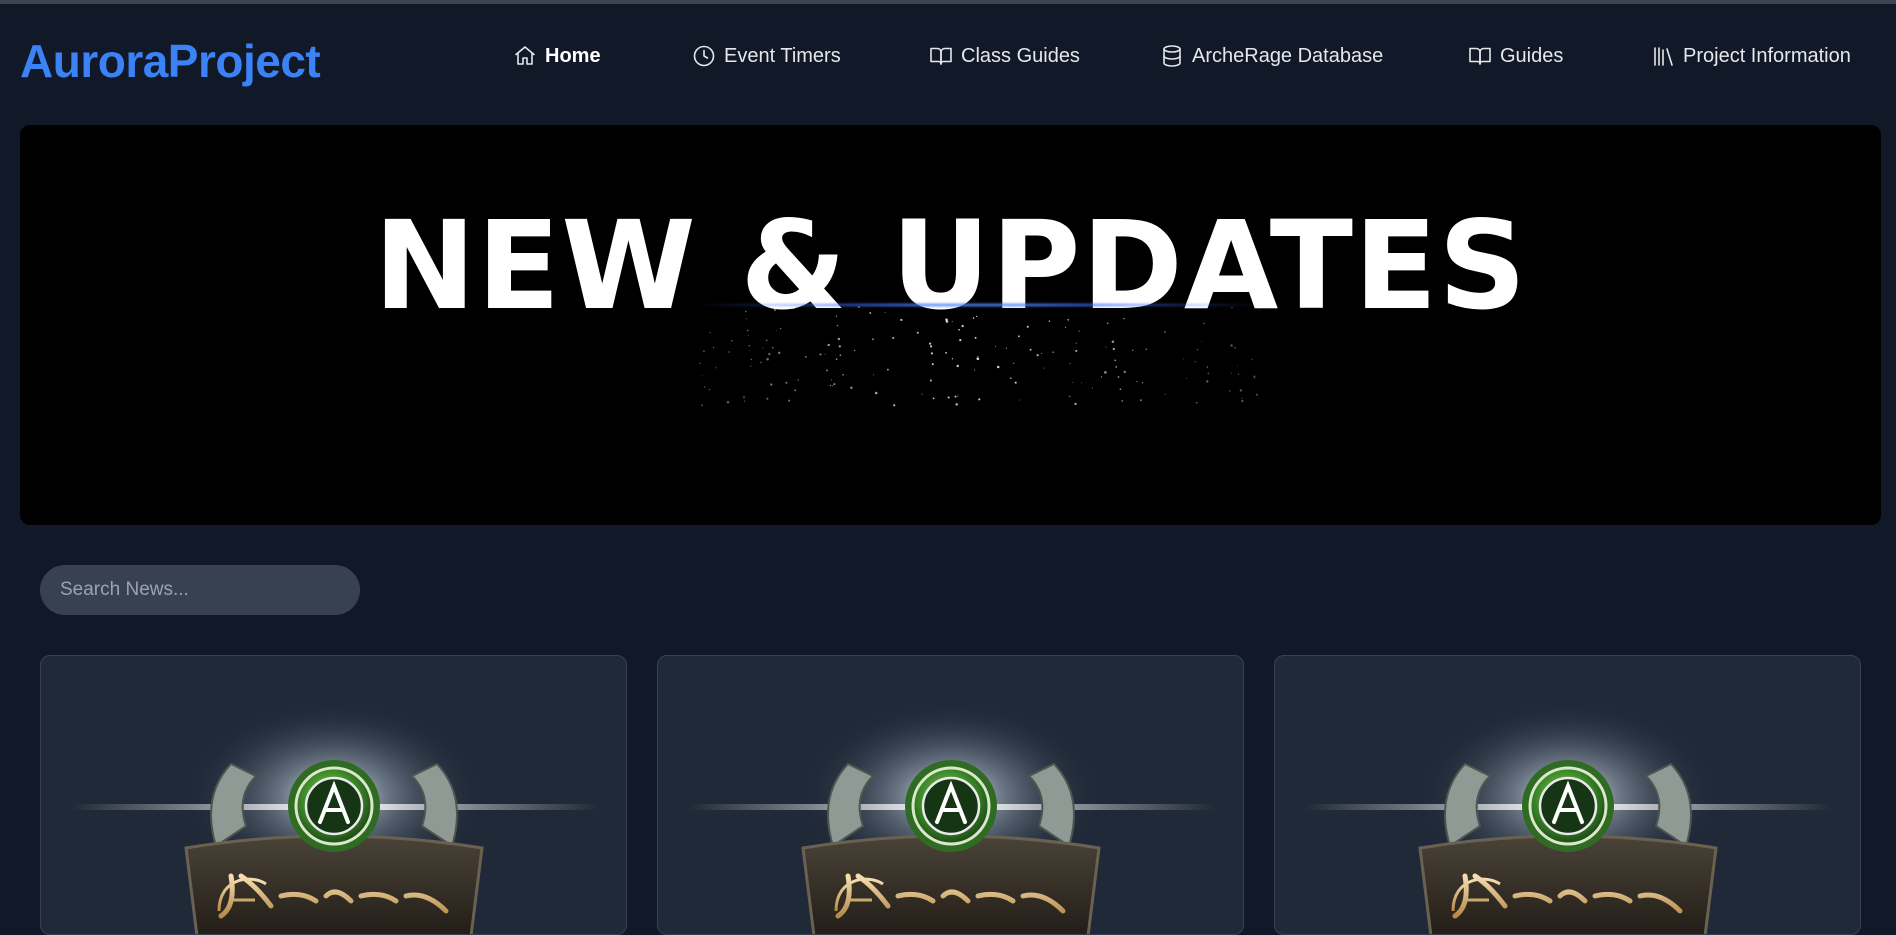 The height and width of the screenshot is (935, 1896). Describe the element at coordinates (557, 56) in the screenshot. I see `nav-item-home: Home` at that location.